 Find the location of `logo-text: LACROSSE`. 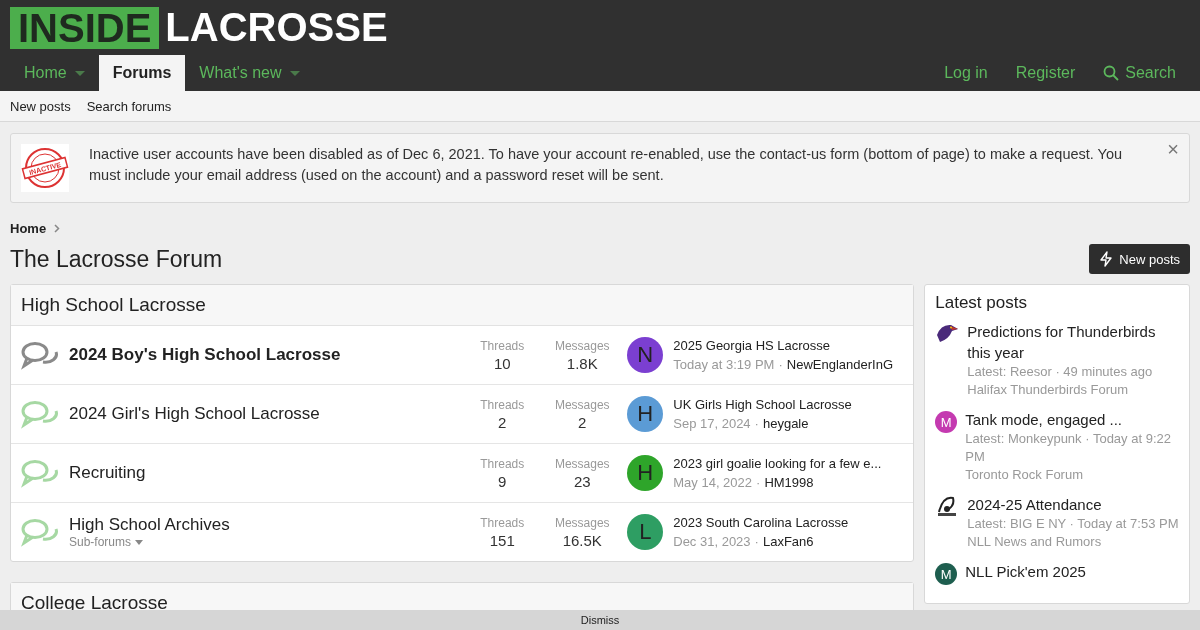

logo-text: LACROSSE is located at coordinates (276, 27).